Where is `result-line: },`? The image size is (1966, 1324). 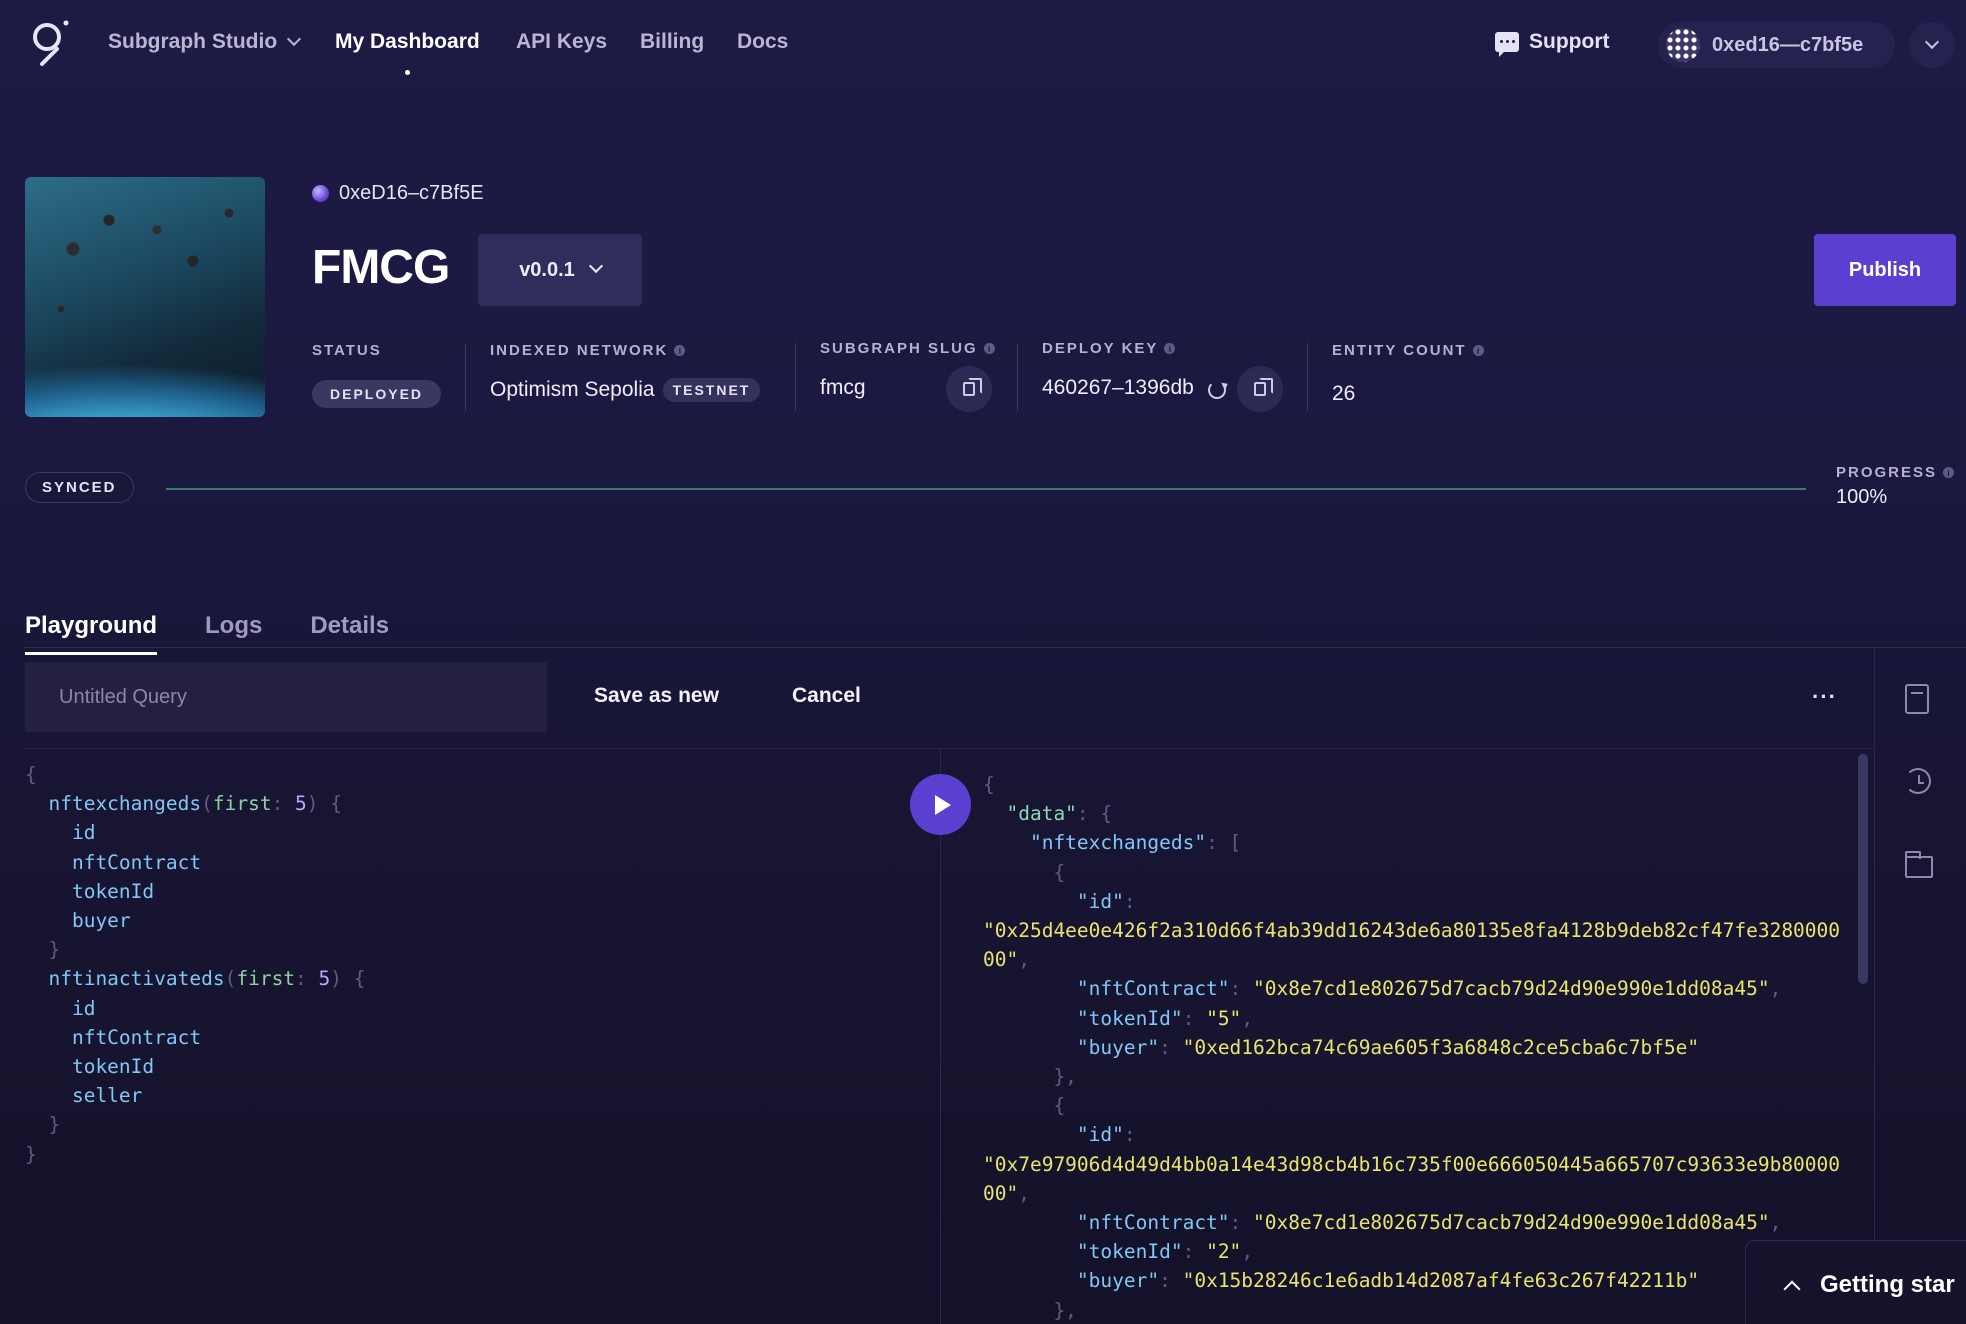
result-line: }, is located at coordinates (1030, 1310).